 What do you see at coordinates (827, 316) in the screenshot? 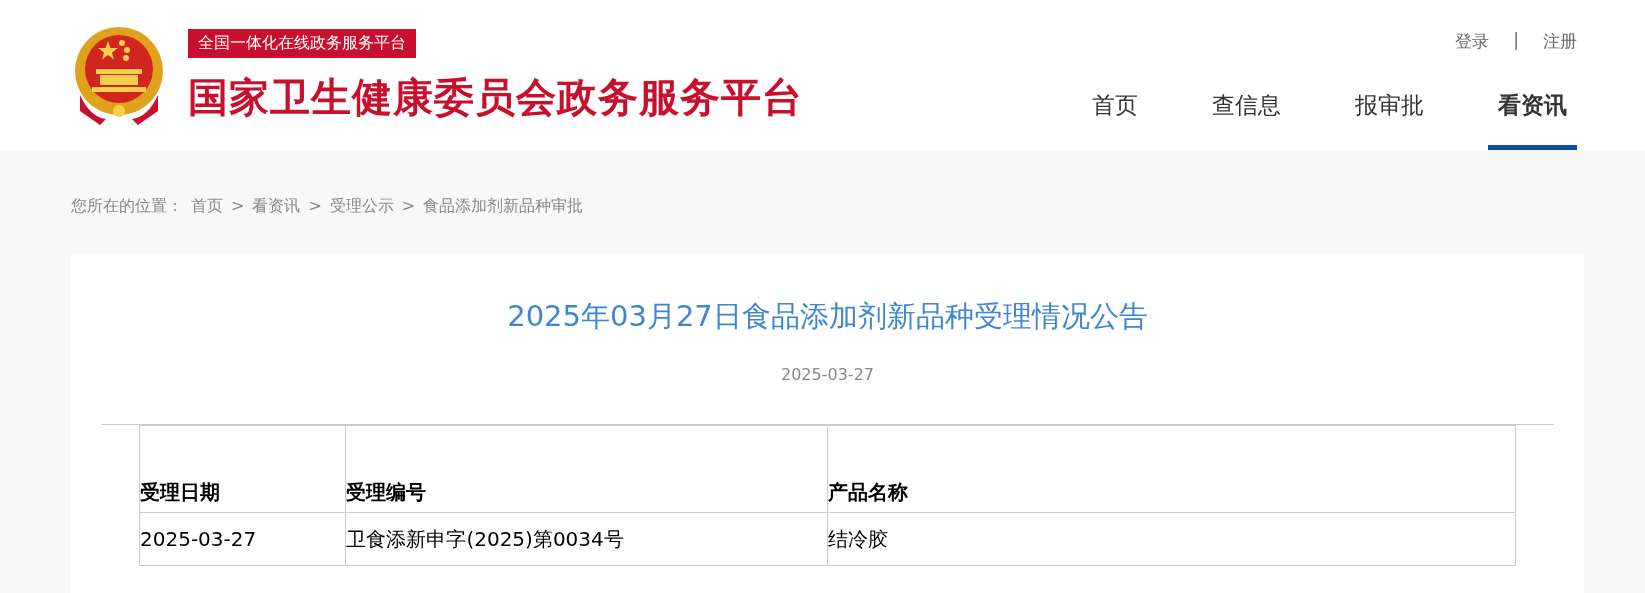
I see `article-title: 2025年03月27日食品添加剂新品种受理情况公告` at bounding box center [827, 316].